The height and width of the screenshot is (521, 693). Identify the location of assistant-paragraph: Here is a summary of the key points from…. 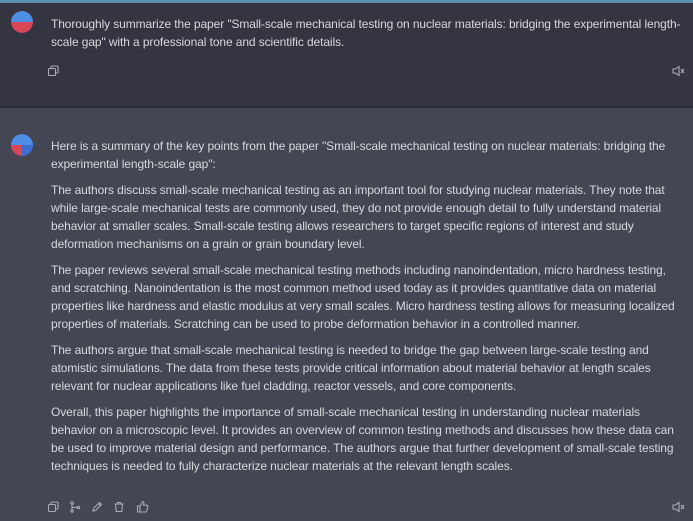
(358, 155).